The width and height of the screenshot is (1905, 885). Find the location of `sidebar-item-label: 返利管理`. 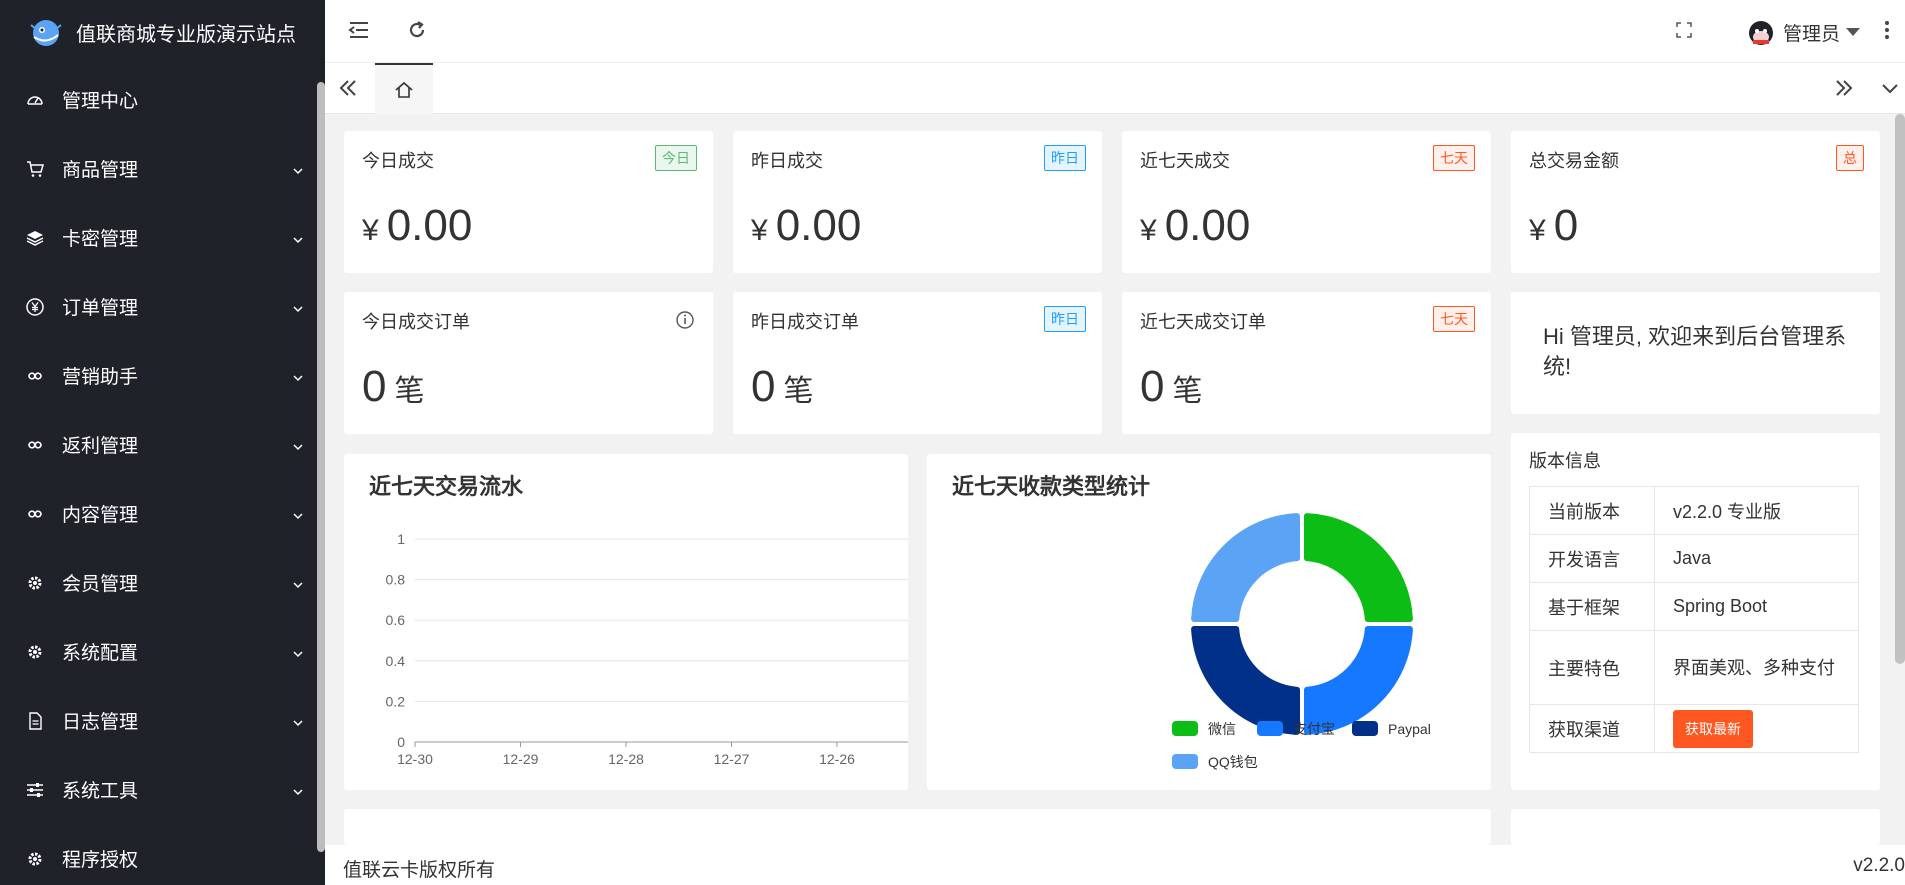

sidebar-item-label: 返利管理 is located at coordinates (100, 446).